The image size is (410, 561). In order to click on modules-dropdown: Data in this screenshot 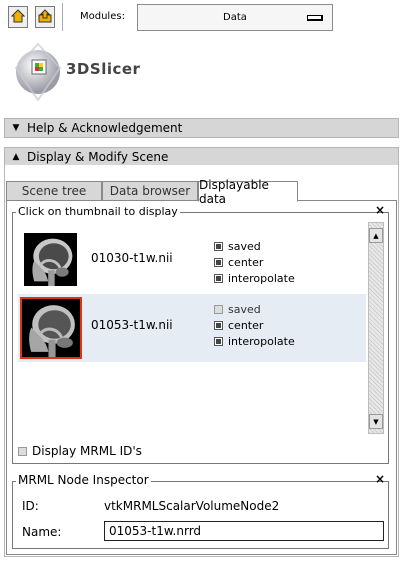, I will do `click(235, 17)`.